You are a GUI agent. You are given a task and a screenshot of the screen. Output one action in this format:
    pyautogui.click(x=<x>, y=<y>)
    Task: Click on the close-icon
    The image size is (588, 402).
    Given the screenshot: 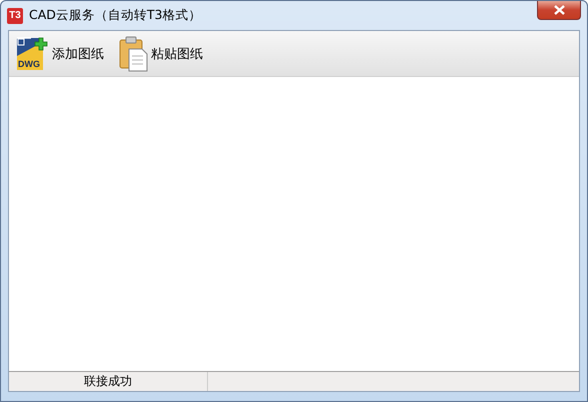 What is the action you would take?
    pyautogui.click(x=559, y=10)
    